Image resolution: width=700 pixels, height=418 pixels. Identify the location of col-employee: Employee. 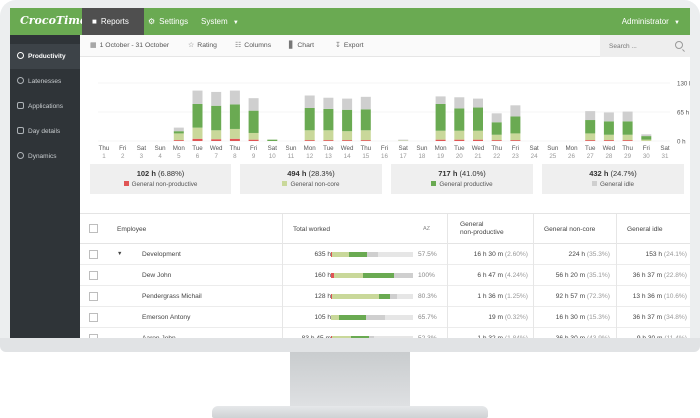
(131, 229).